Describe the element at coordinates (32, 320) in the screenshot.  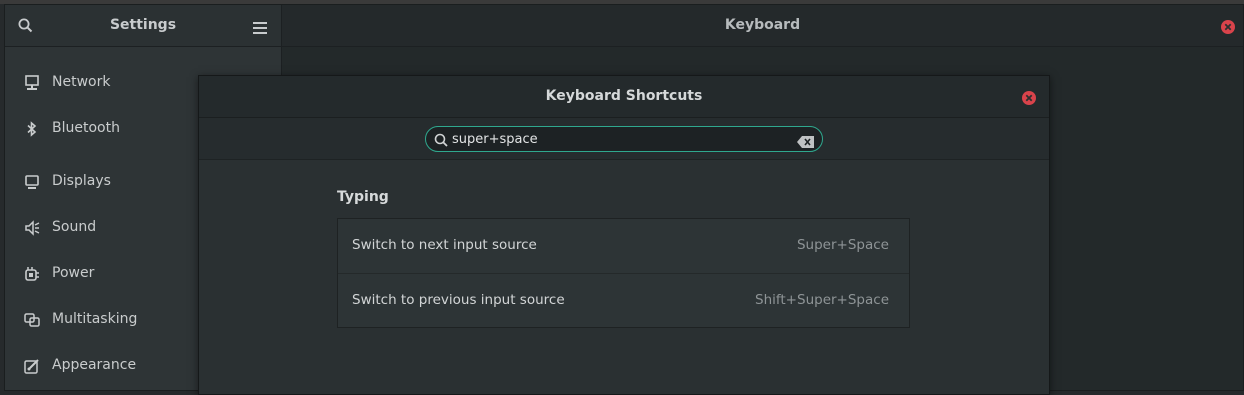
I see `multitasking-icon` at that location.